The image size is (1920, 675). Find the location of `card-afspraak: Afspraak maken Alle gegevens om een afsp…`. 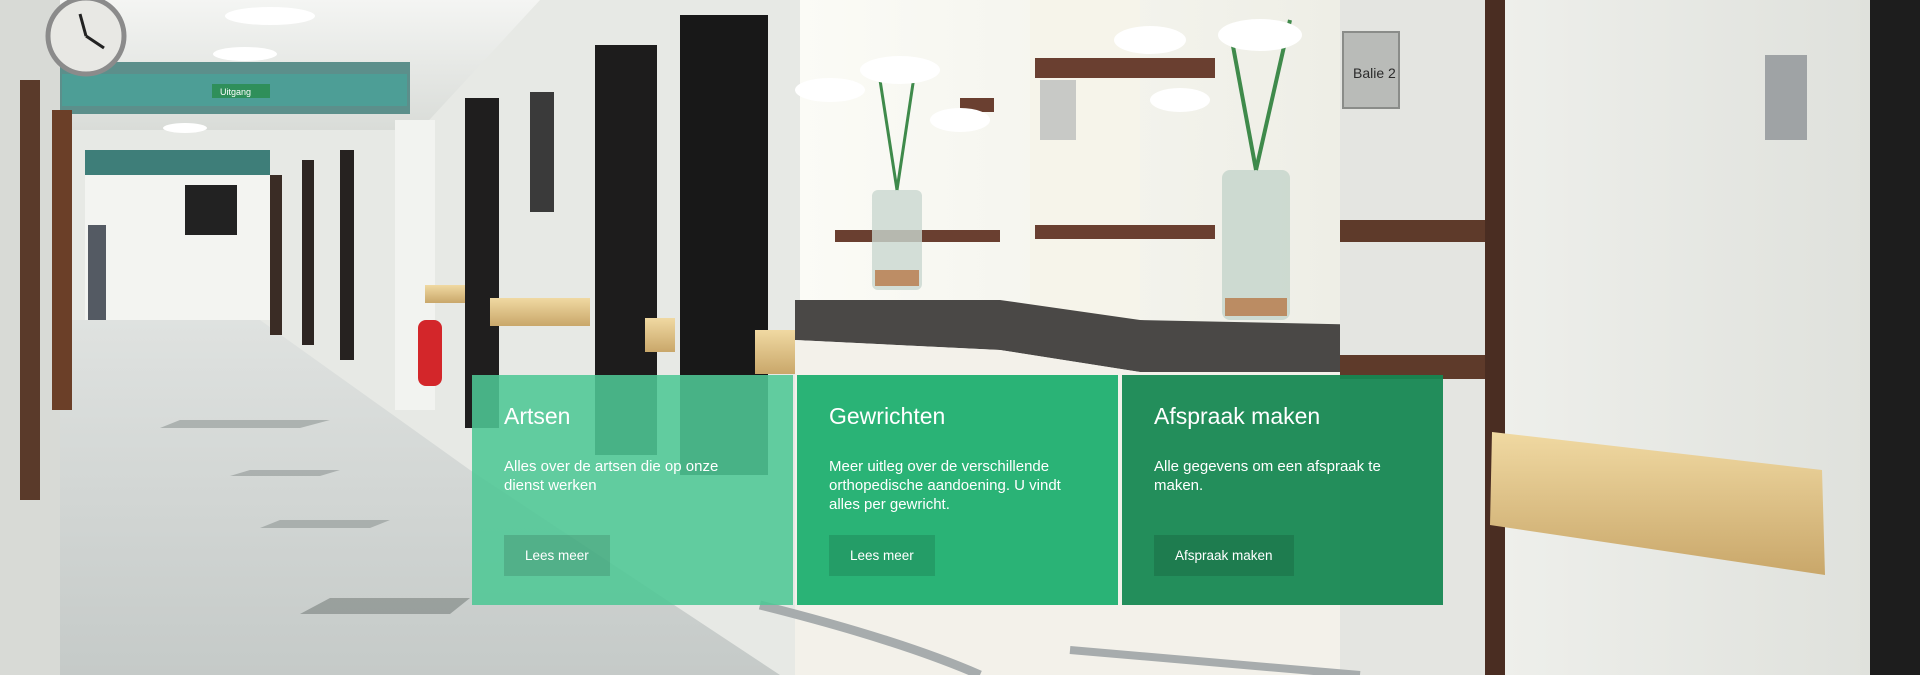

card-afspraak: Afspraak maken Alle gegevens om een afsp… is located at coordinates (1282, 490).